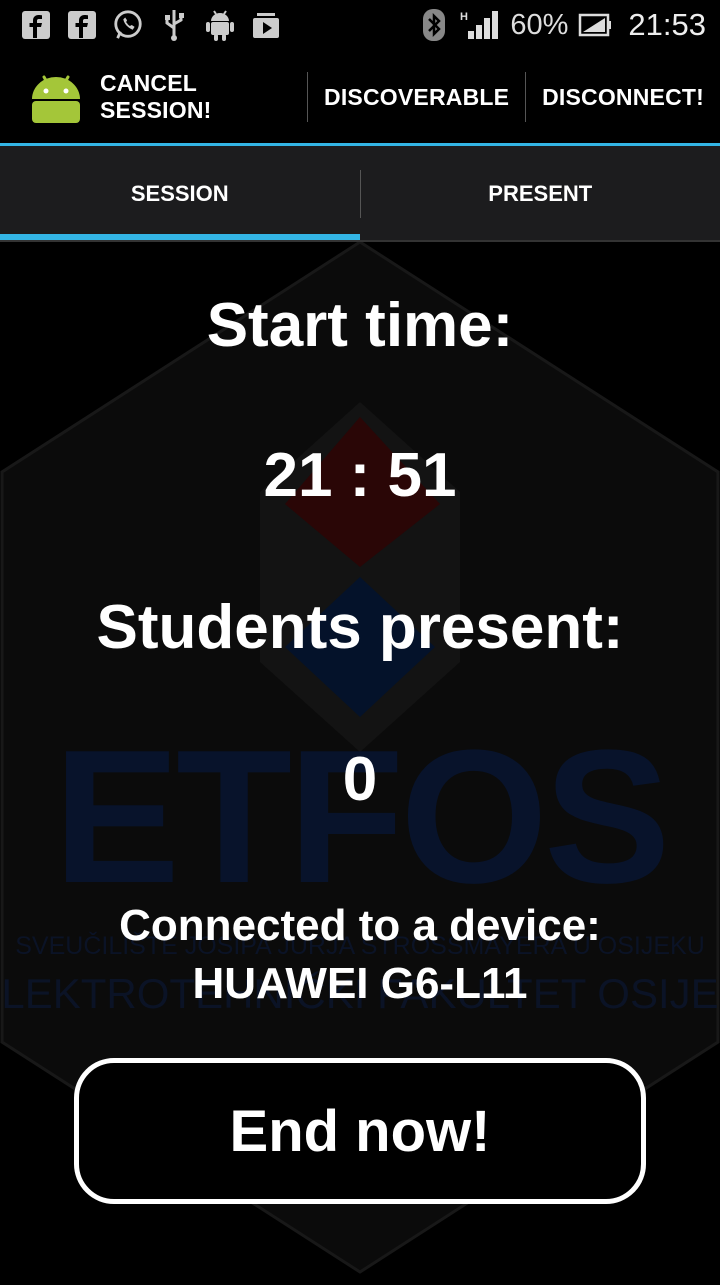 The width and height of the screenshot is (720, 1285). What do you see at coordinates (480, 25) in the screenshot?
I see `signal-icon: H` at bounding box center [480, 25].